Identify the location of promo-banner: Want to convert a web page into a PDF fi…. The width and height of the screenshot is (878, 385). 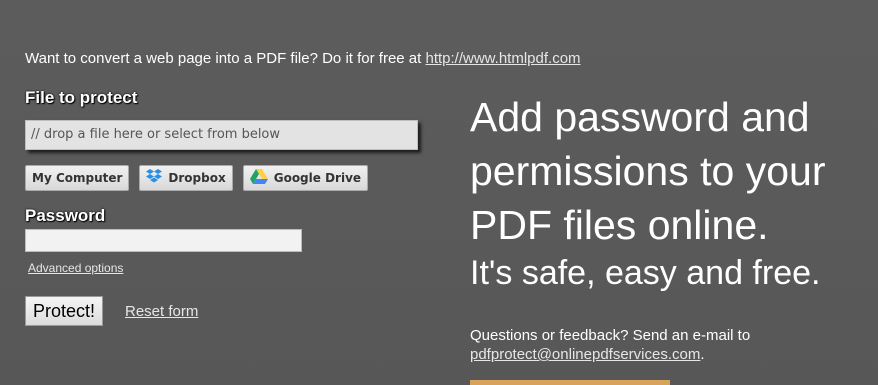
(303, 58).